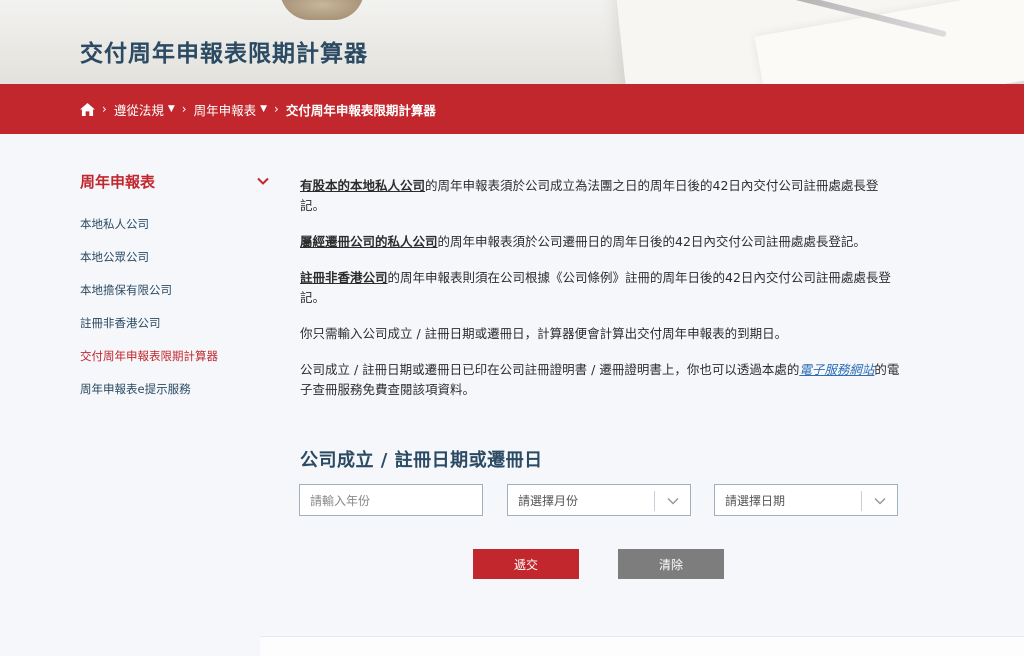 The width and height of the screenshot is (1024, 656). I want to click on paragraph-text: 的周年申報表須於公司遷冊日的周年日後的42日內交付公司註冊處處長登記。, so click(651, 241).